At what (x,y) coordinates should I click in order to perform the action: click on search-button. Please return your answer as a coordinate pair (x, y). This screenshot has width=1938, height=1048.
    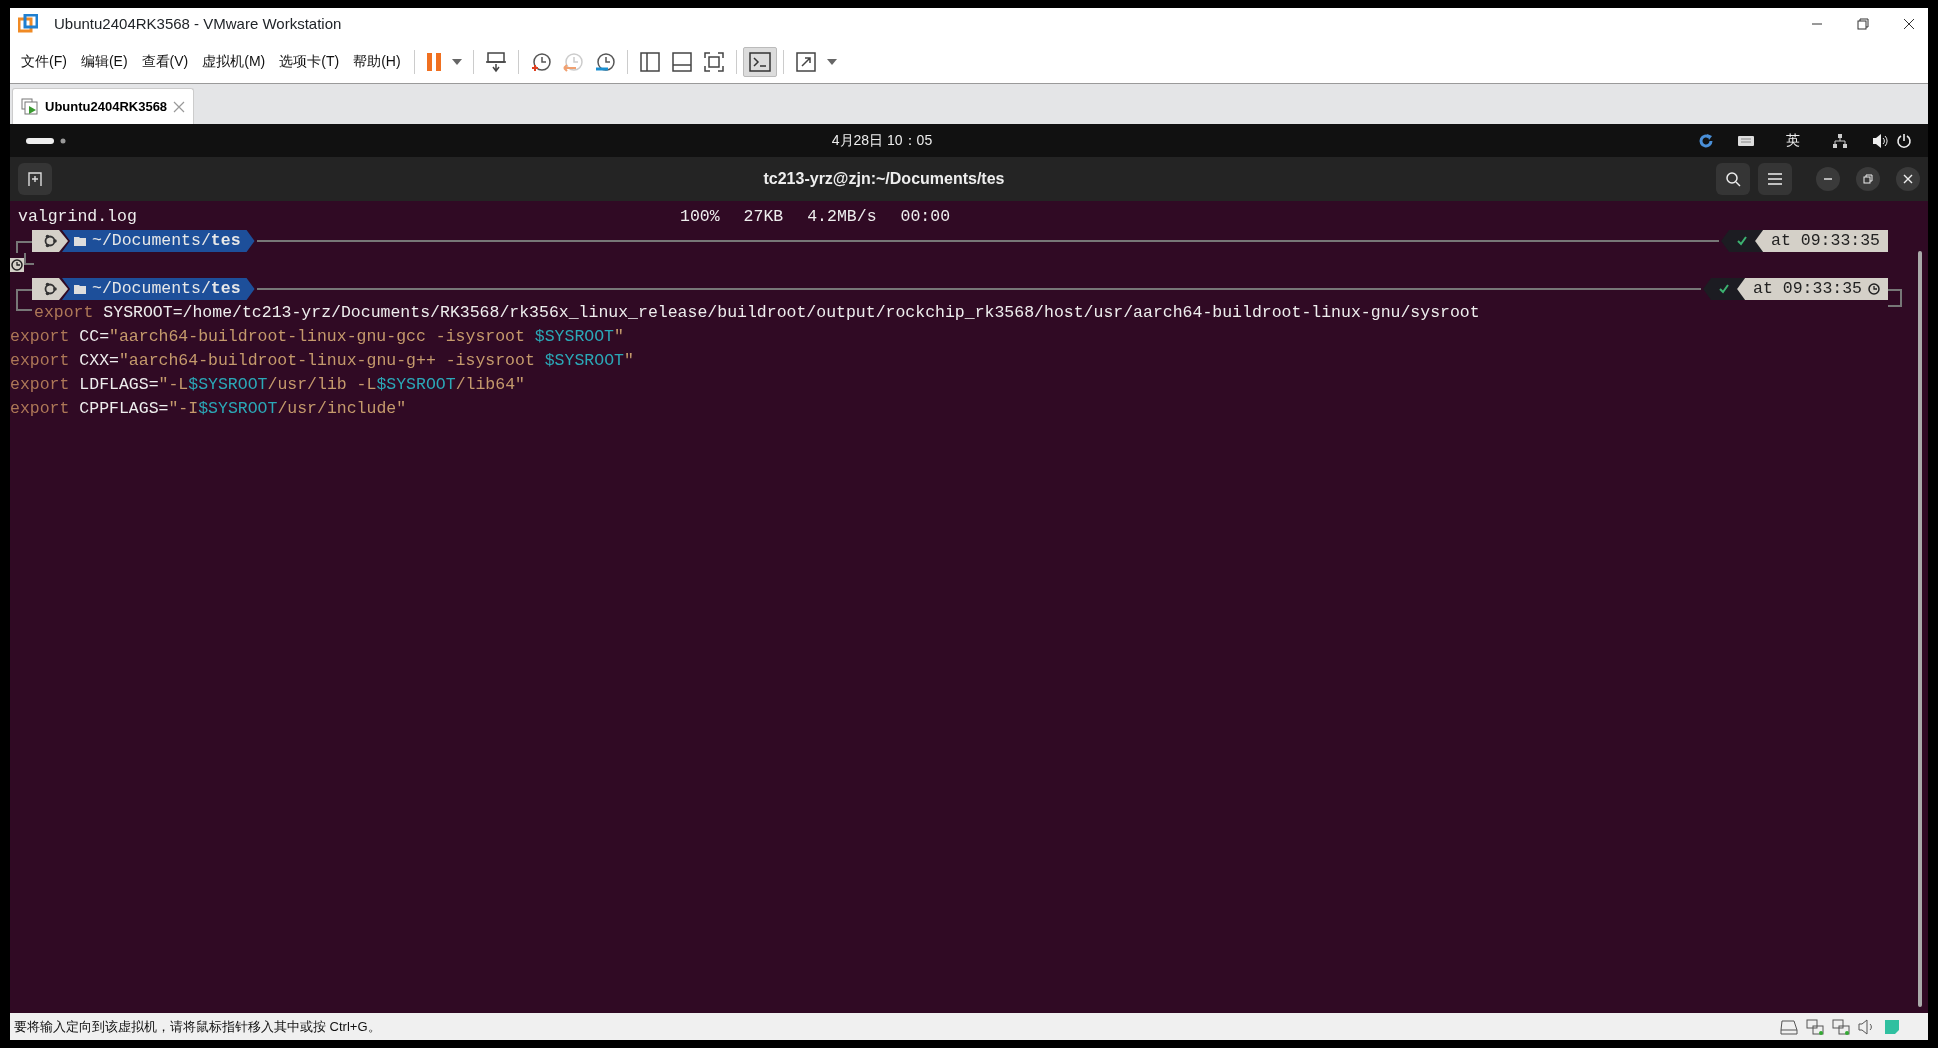
    Looking at the image, I should click on (1733, 179).